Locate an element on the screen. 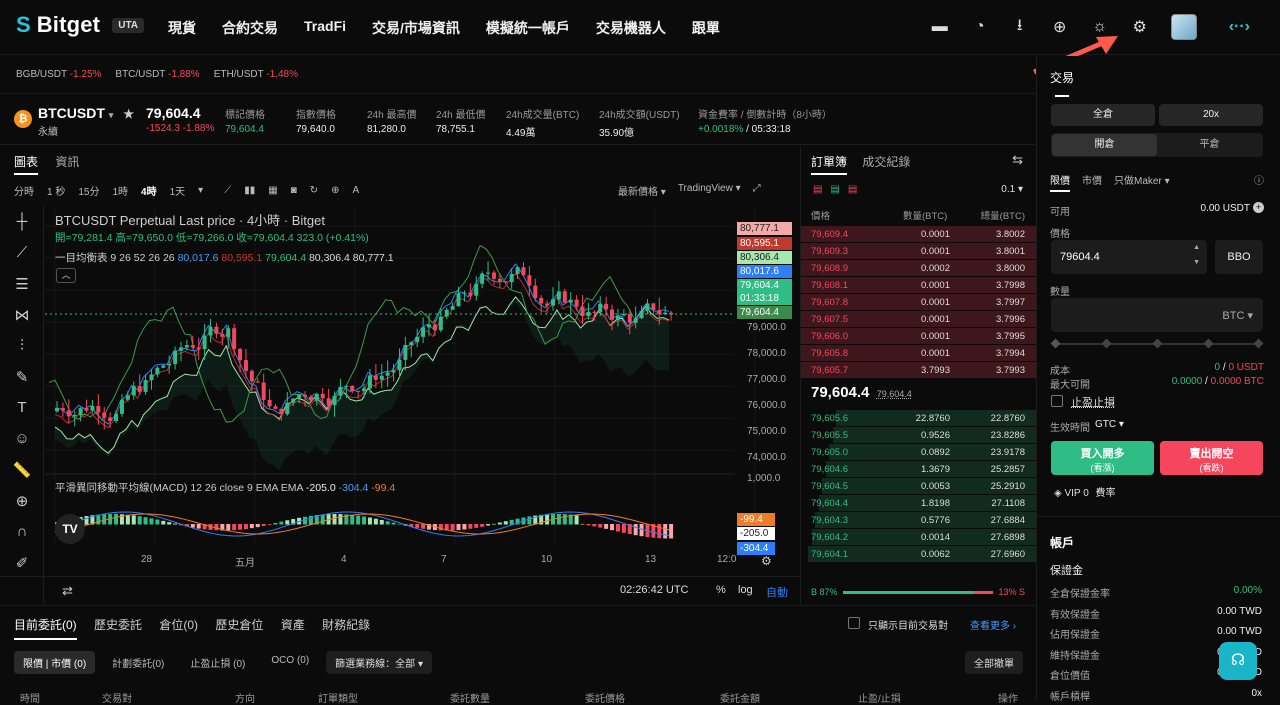 This screenshot has height=705, width=1280. transfer-icon: + is located at coordinates (1258, 207).